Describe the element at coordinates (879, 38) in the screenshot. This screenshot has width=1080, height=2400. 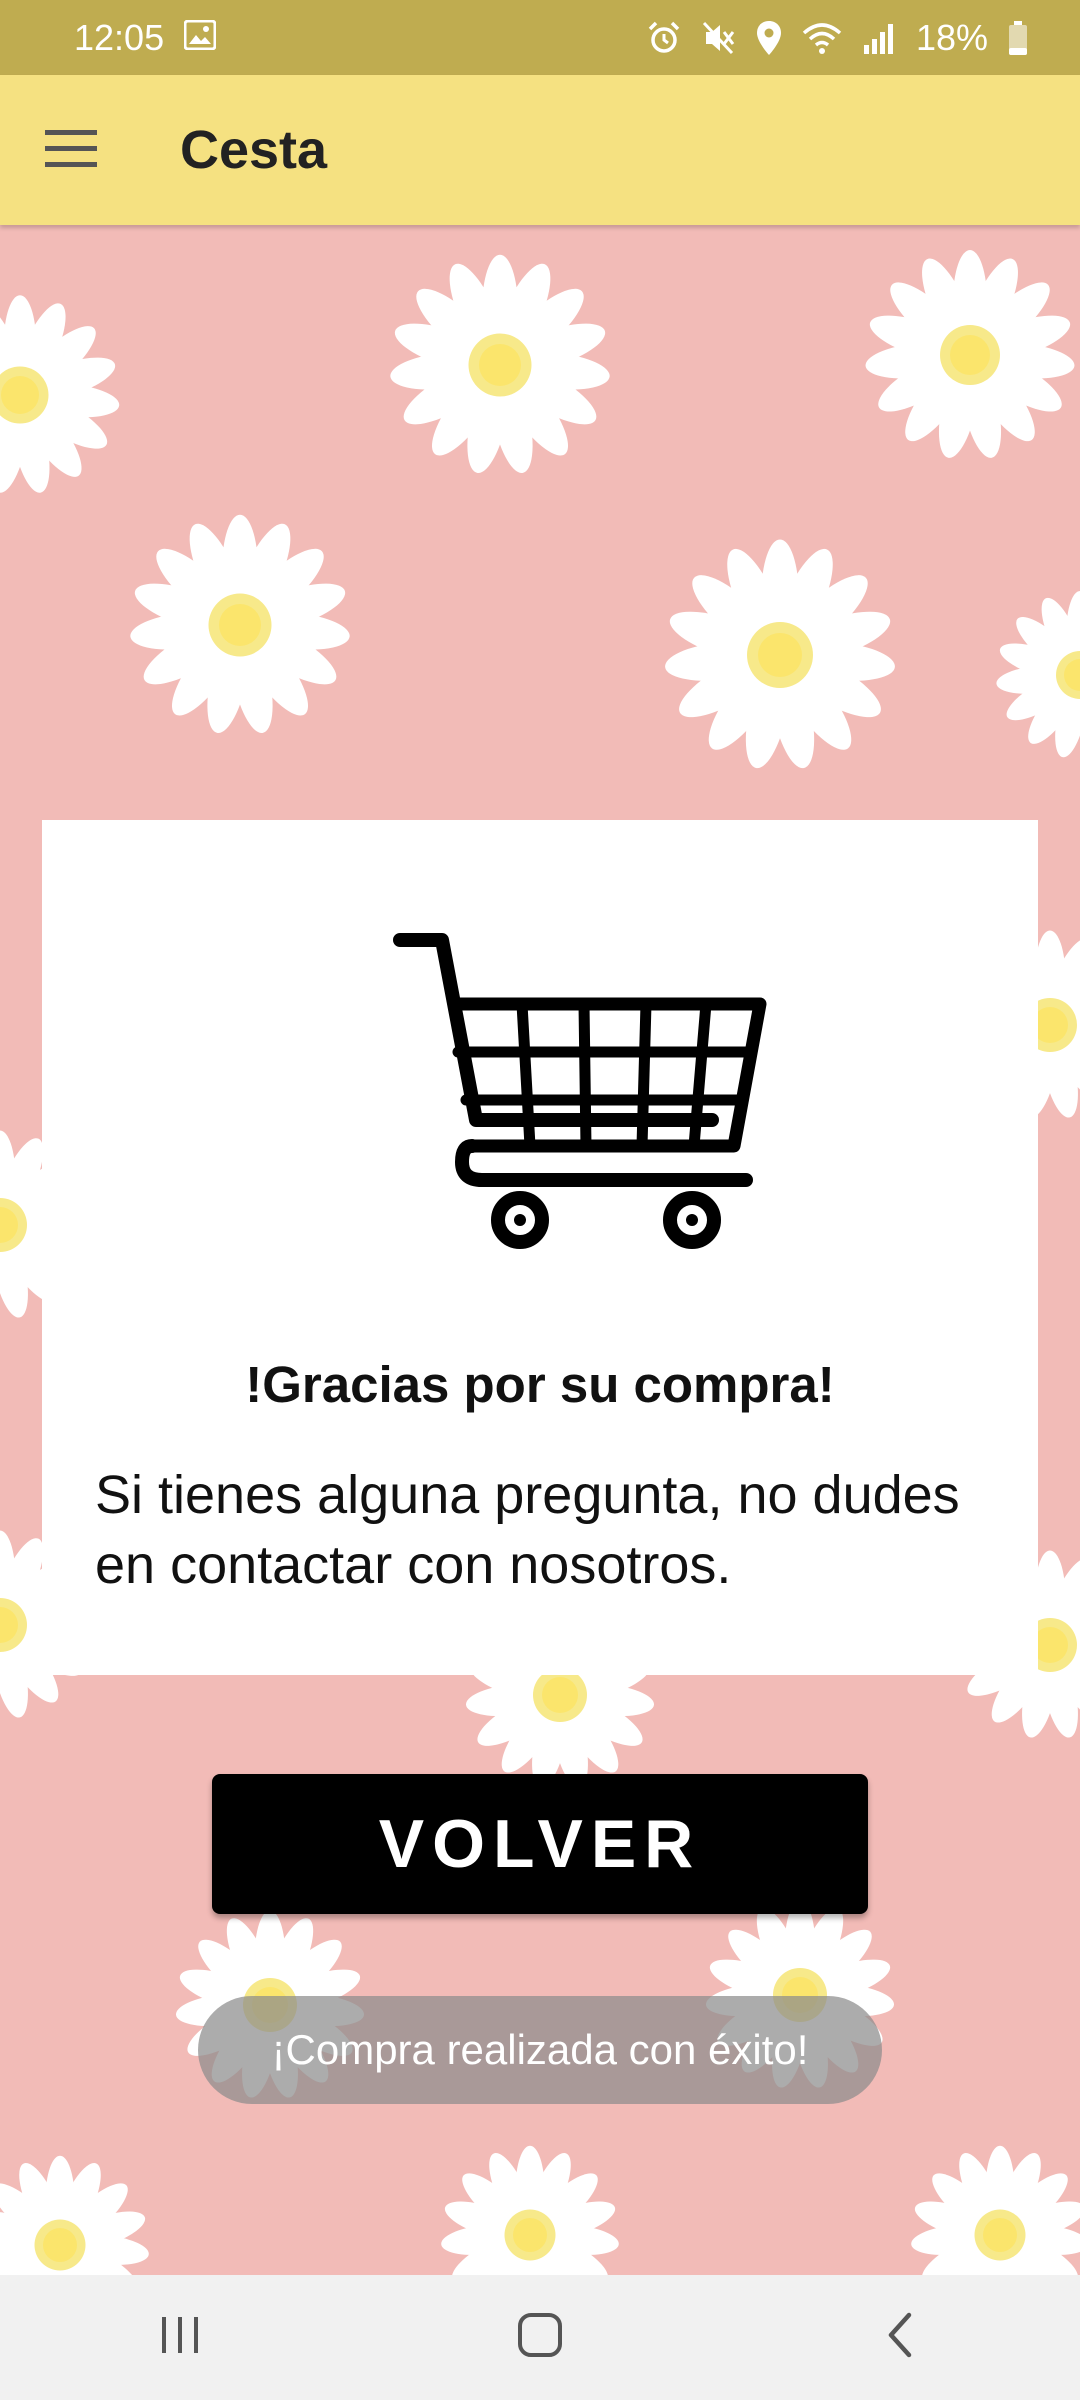
I see `signal-icon` at that location.